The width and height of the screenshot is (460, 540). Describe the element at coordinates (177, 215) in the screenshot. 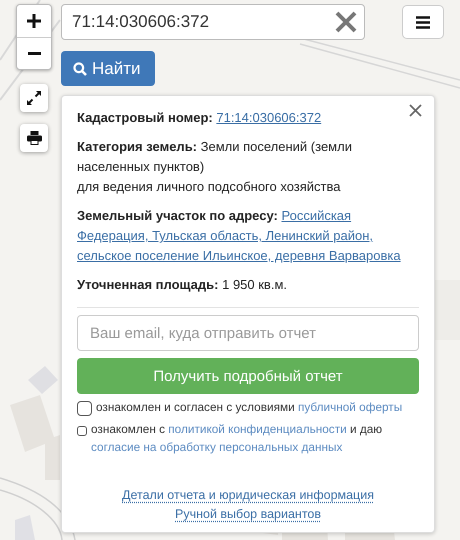

I see `field-label: Земельный участок по адресу:` at that location.